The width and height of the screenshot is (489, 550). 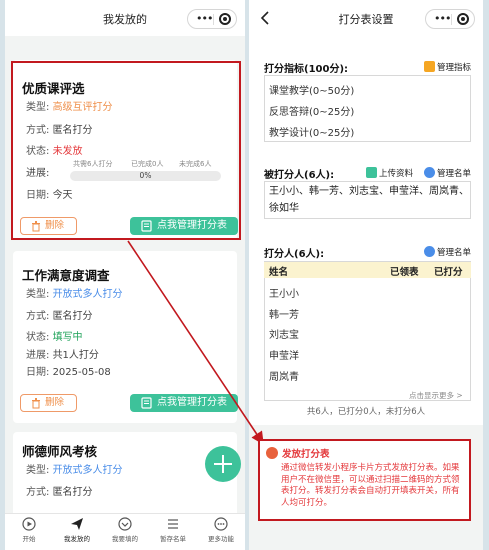 I want to click on card-title: 师德师风考核, so click(x=60, y=451).